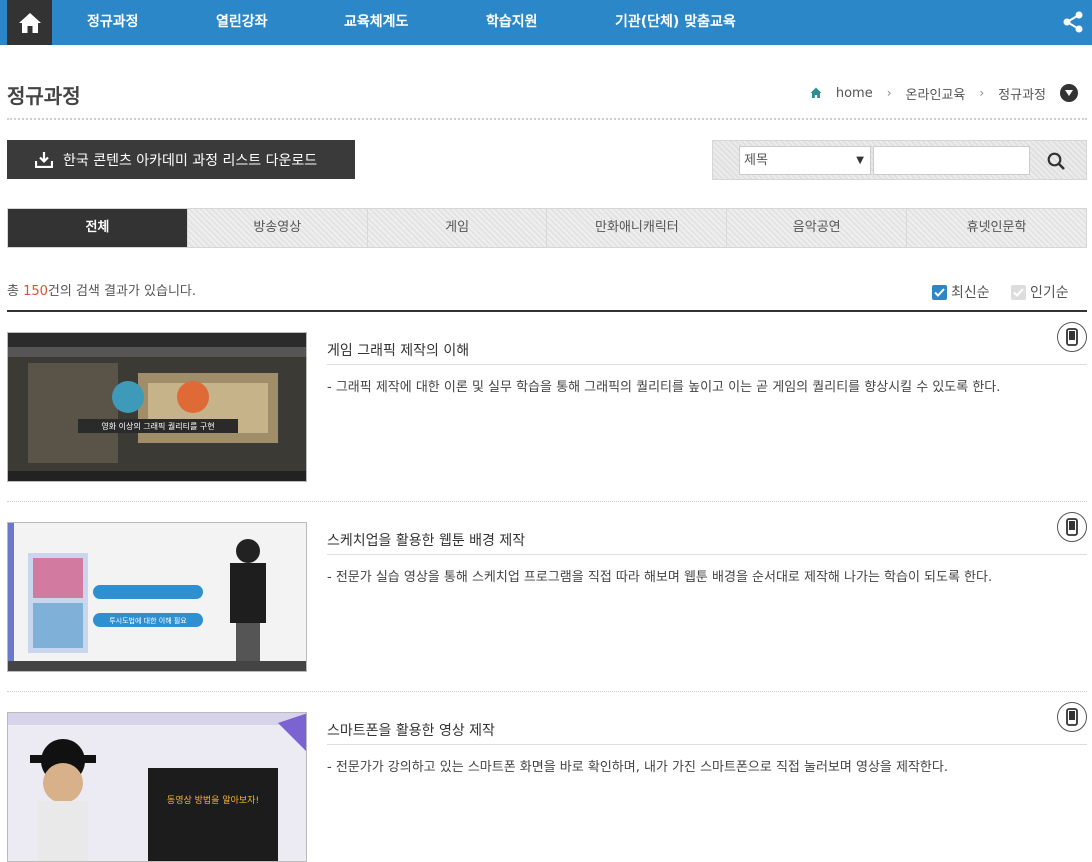 Image resolution: width=1092 pixels, height=862 pixels. What do you see at coordinates (411, 730) in the screenshot?
I see `course-title: 스마트폰을 활용한 영상 제작` at bounding box center [411, 730].